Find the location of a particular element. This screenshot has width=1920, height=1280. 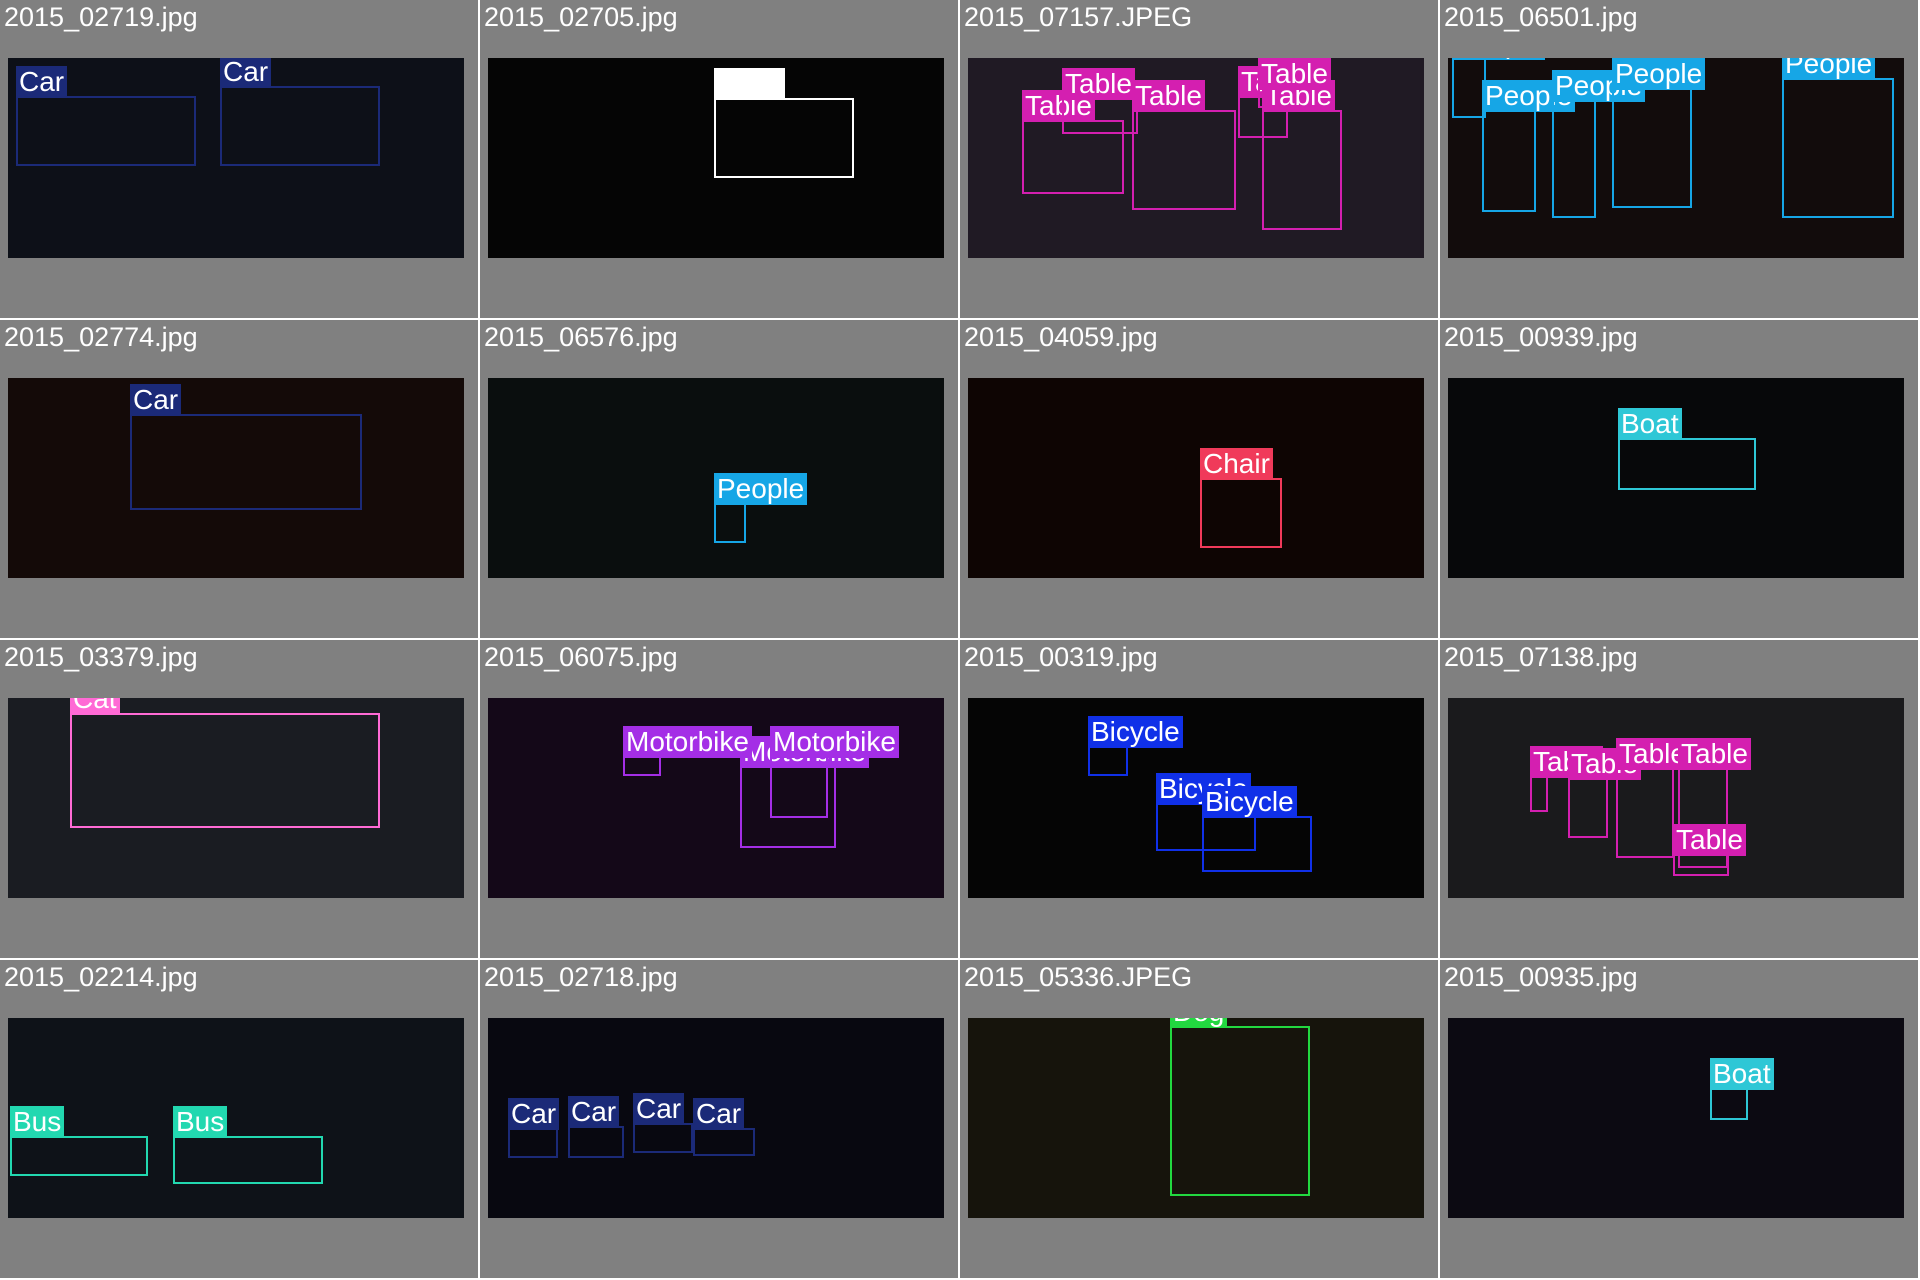

result-panel: 2015_00935.jpg Boat is located at coordinates (1680, 1120).